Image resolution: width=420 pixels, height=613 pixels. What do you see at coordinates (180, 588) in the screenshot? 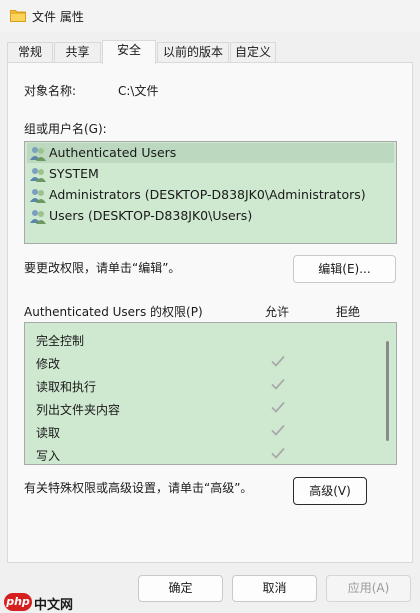
I see `ok-button: 确定` at bounding box center [180, 588].